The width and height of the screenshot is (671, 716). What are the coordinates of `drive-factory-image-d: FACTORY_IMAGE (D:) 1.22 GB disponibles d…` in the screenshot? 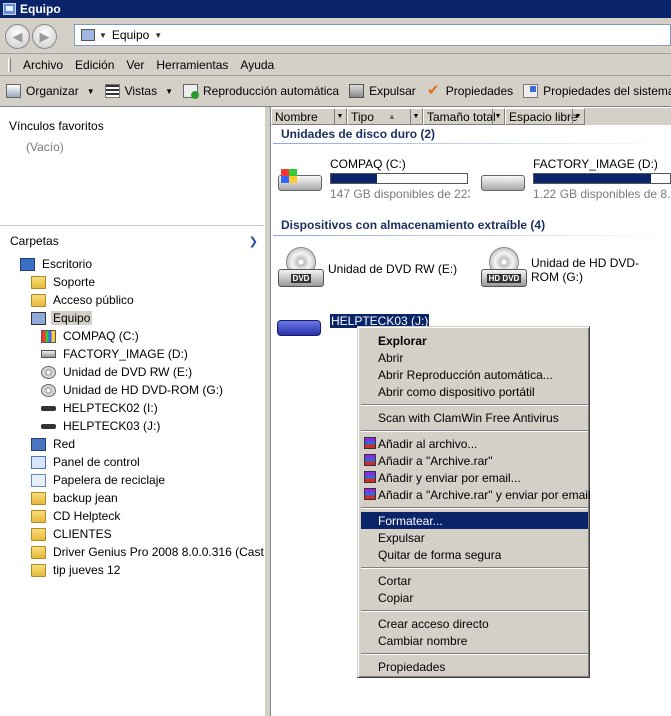 It's located at (575, 179).